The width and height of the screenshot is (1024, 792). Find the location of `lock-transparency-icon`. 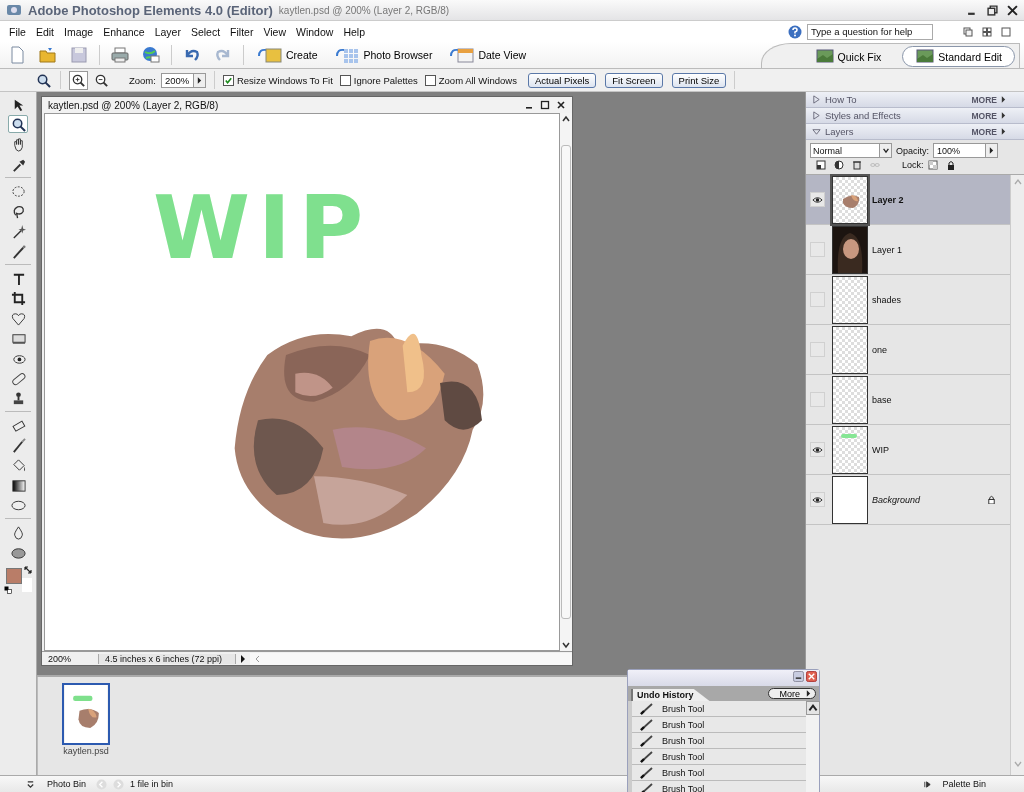

lock-transparency-icon is located at coordinates (932, 165).